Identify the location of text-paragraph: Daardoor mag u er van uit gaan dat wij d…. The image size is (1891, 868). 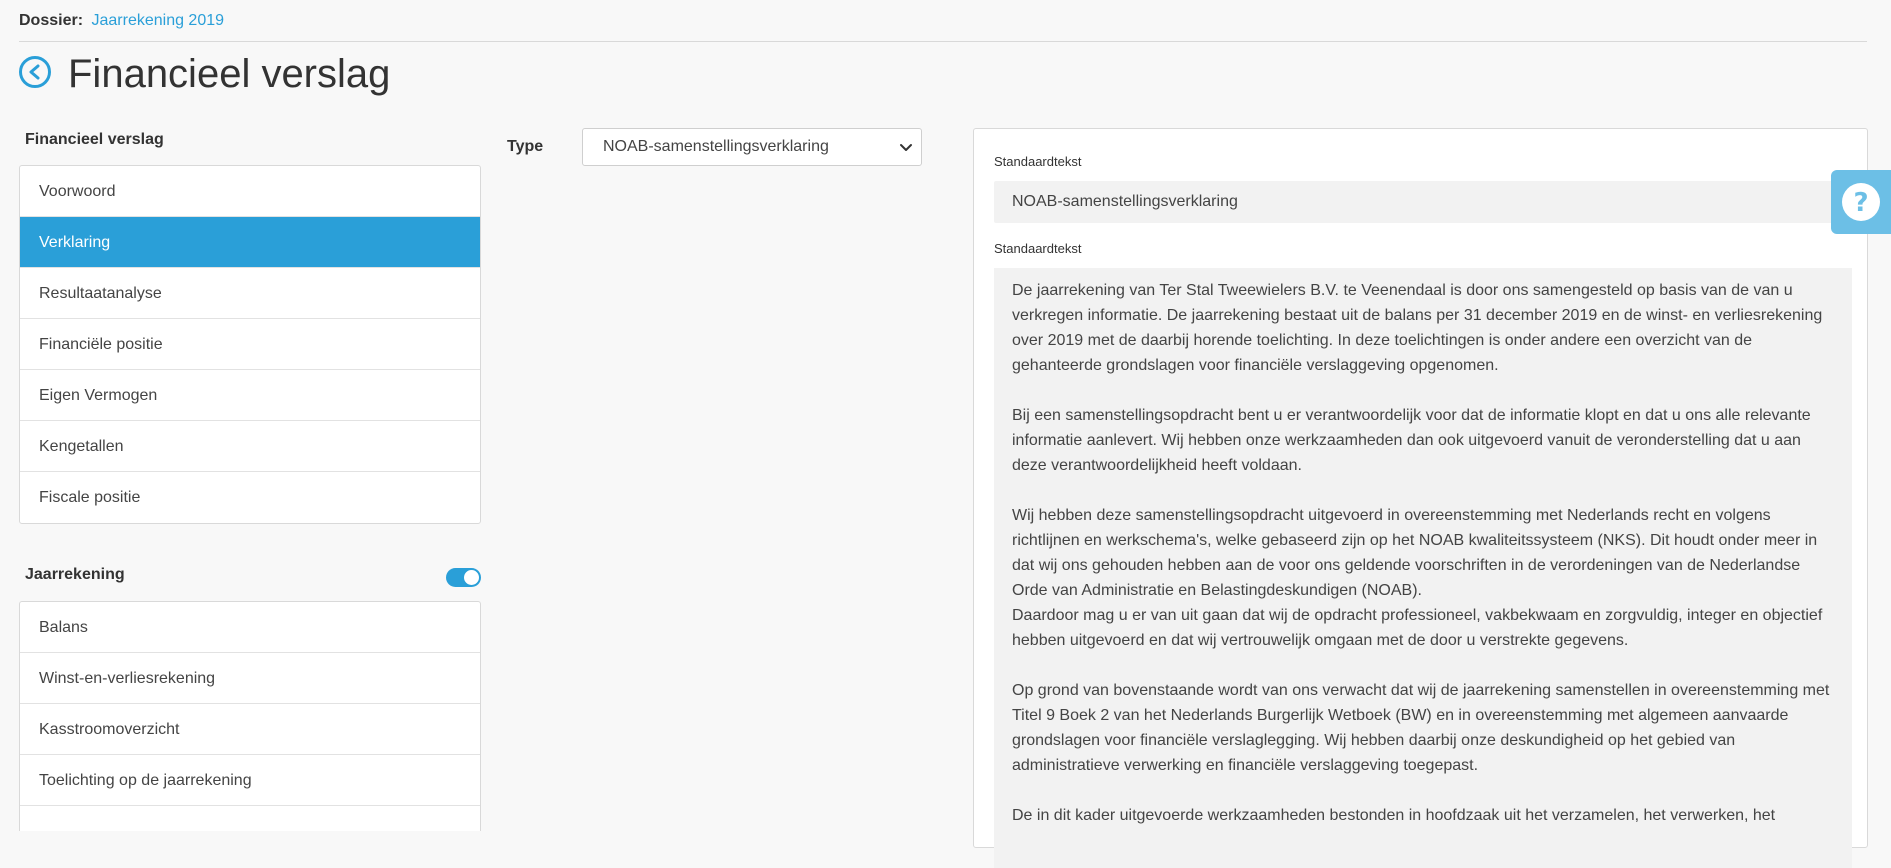
(1417, 628).